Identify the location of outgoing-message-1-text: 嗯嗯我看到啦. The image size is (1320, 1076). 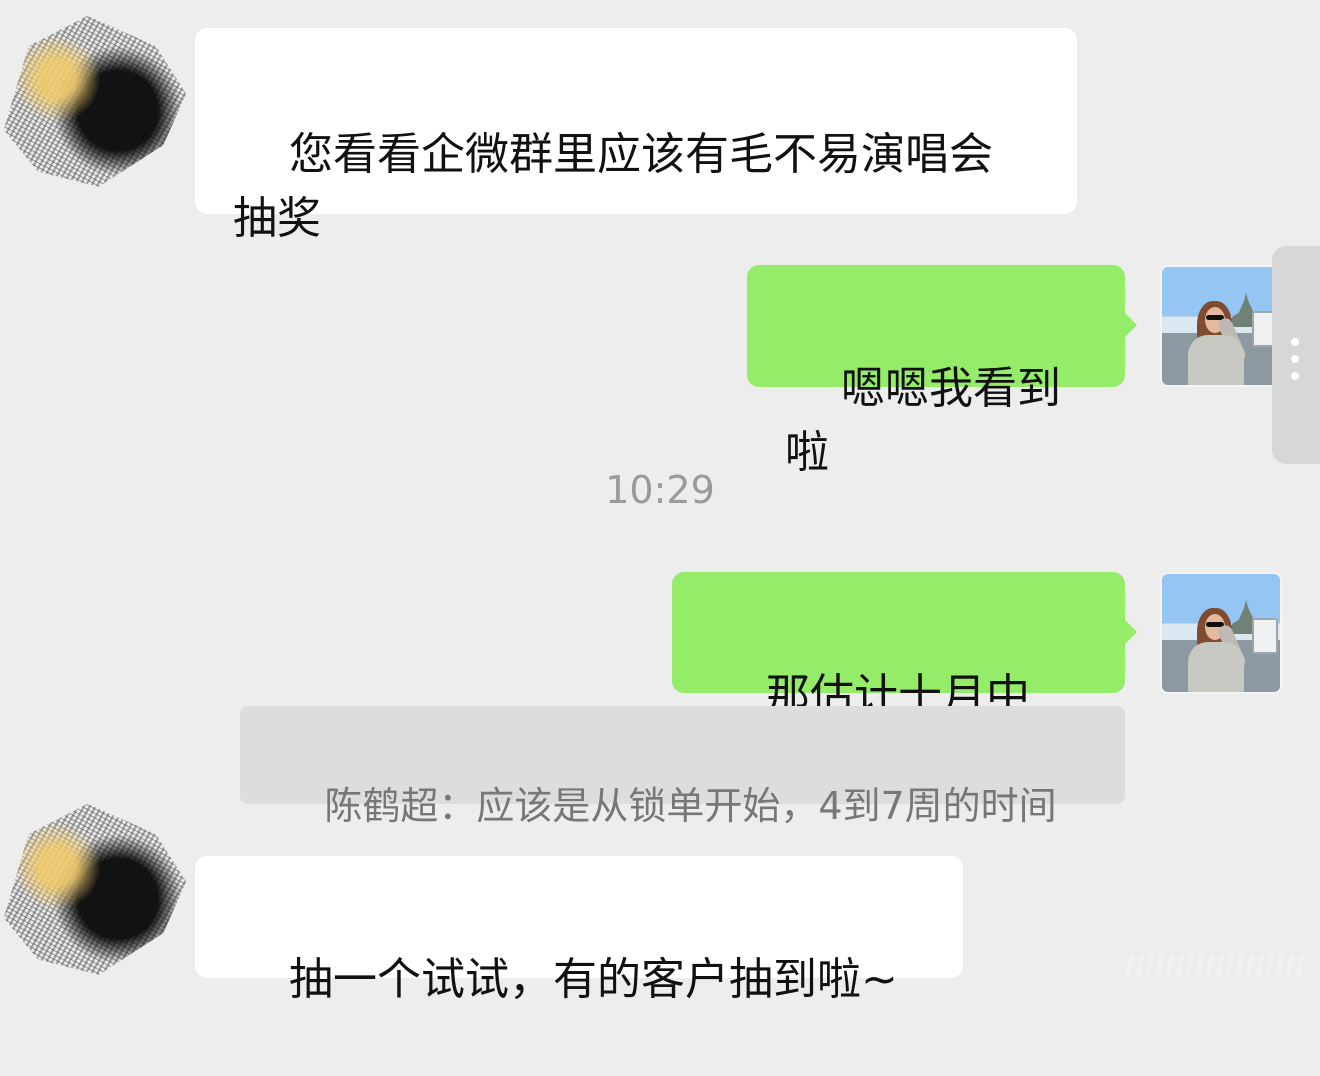
(923, 420).